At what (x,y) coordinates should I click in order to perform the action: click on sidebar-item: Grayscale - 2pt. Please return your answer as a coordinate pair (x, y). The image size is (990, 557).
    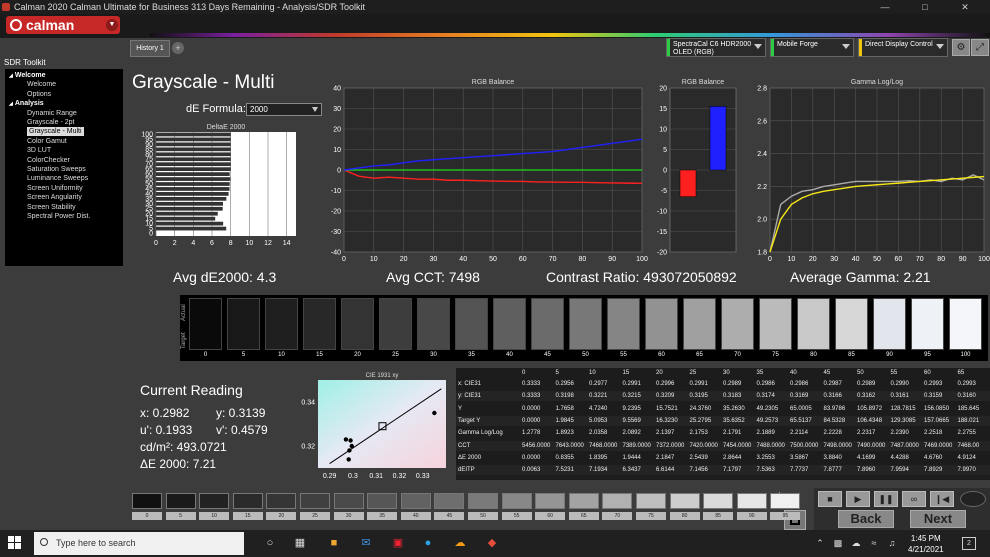
    Looking at the image, I should click on (50, 122).